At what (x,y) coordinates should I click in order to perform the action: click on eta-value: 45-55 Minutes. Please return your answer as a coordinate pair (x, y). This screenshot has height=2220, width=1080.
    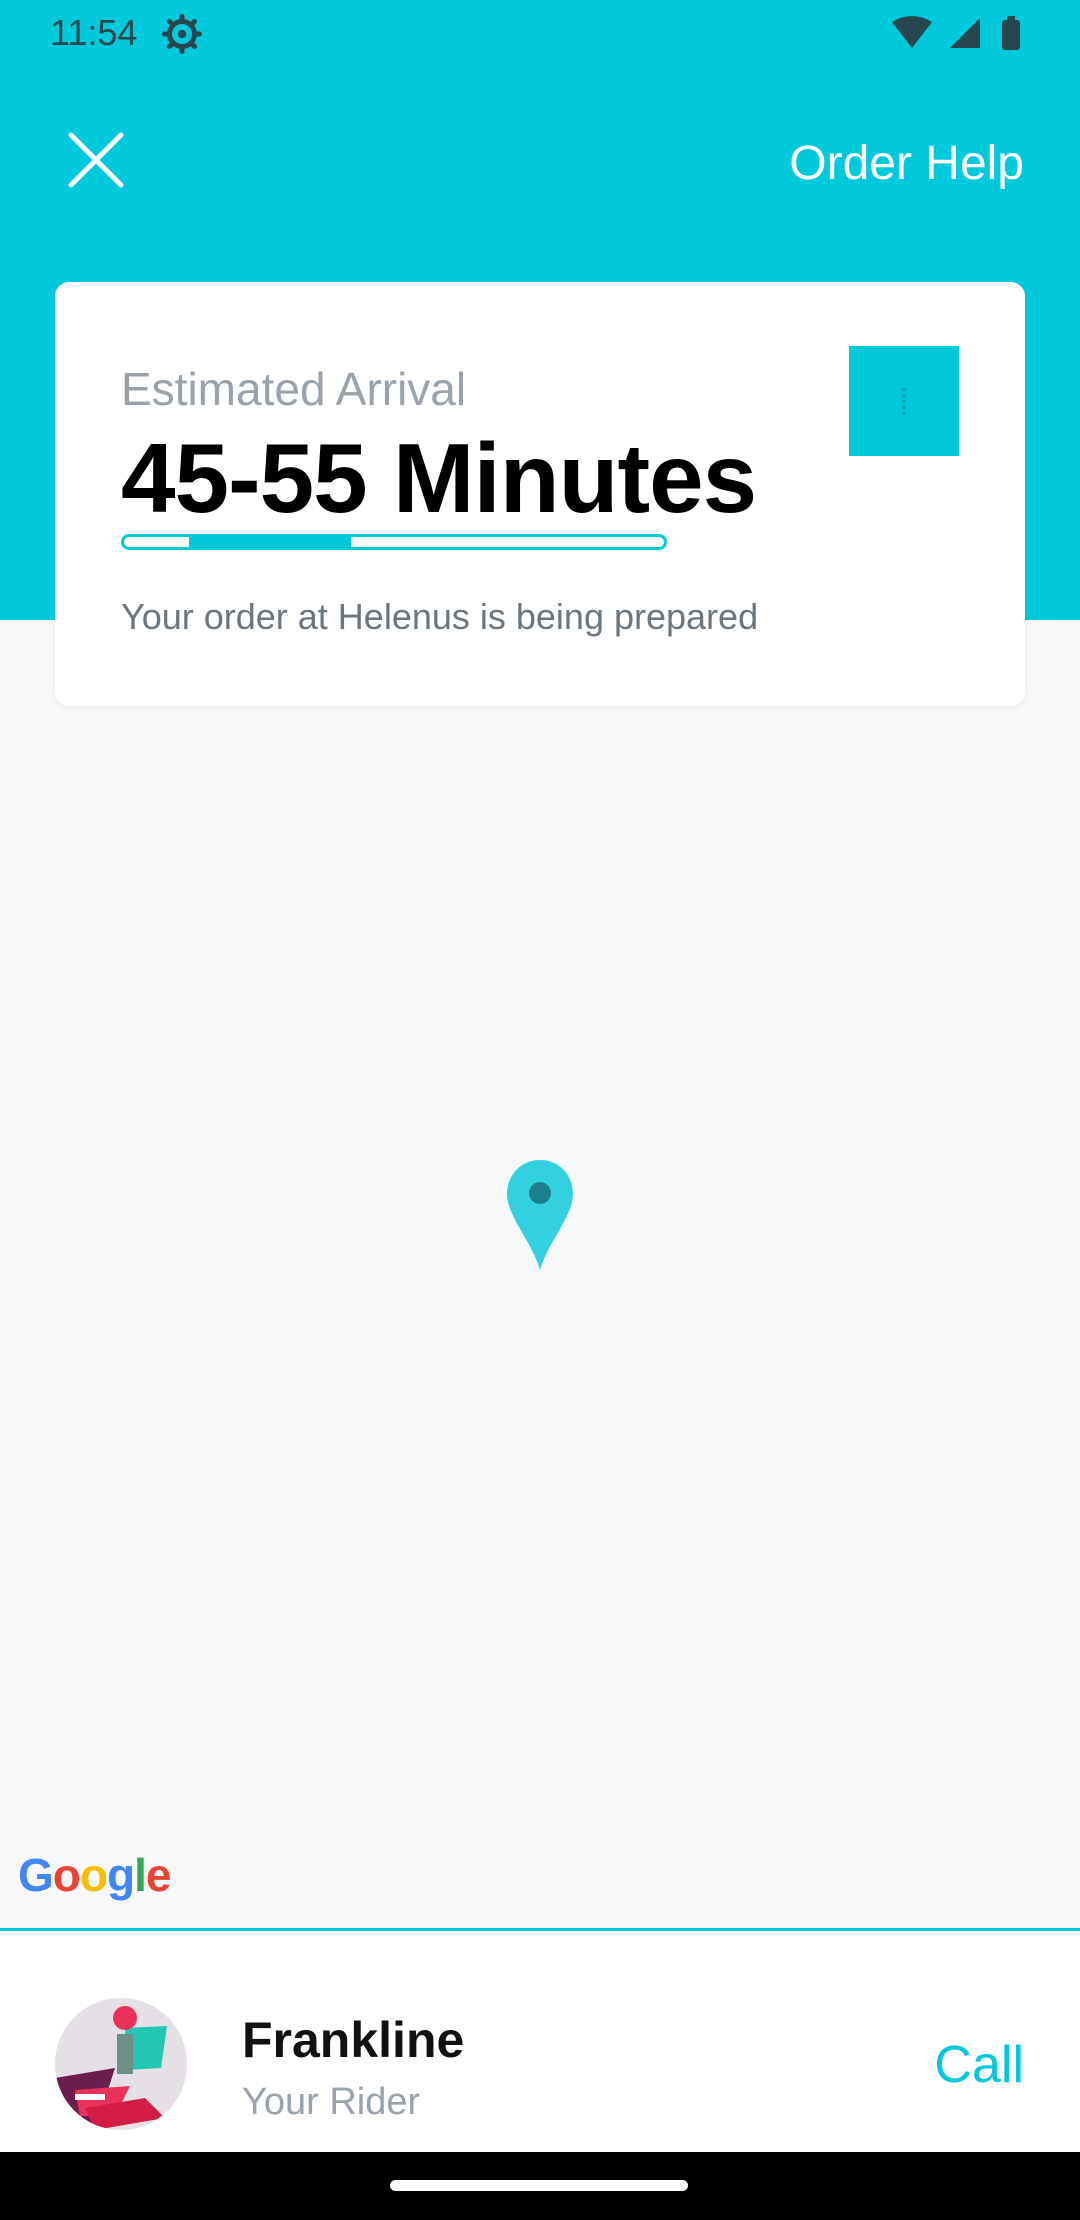
    Looking at the image, I should click on (439, 478).